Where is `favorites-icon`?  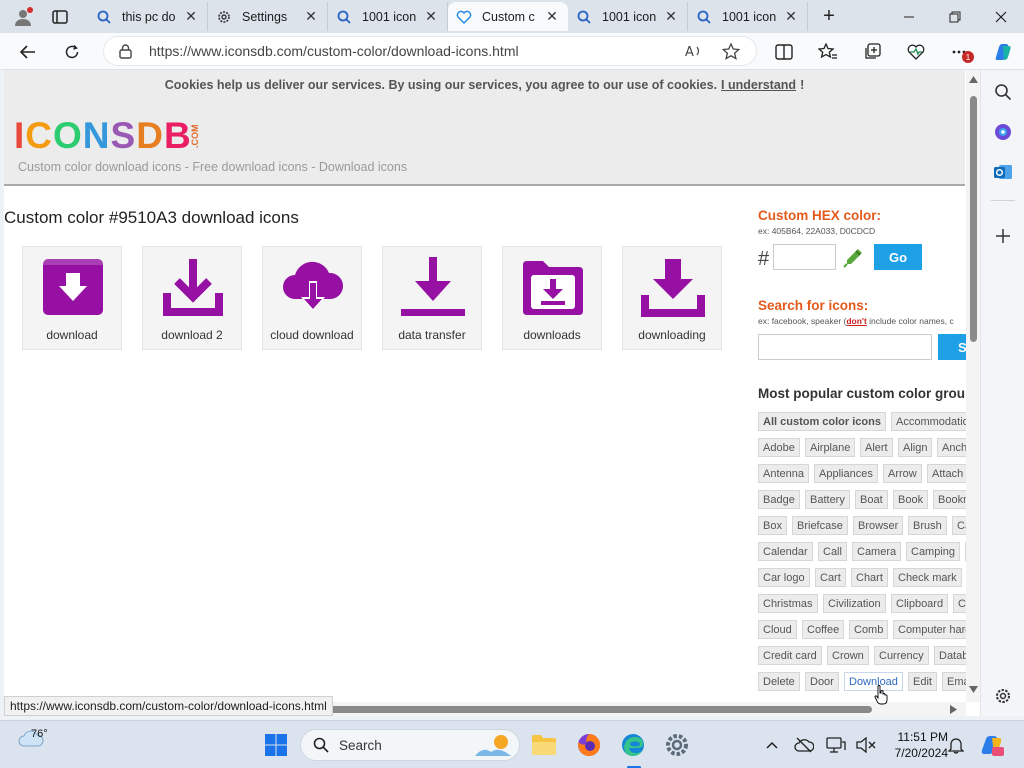
favorites-icon is located at coordinates (828, 52).